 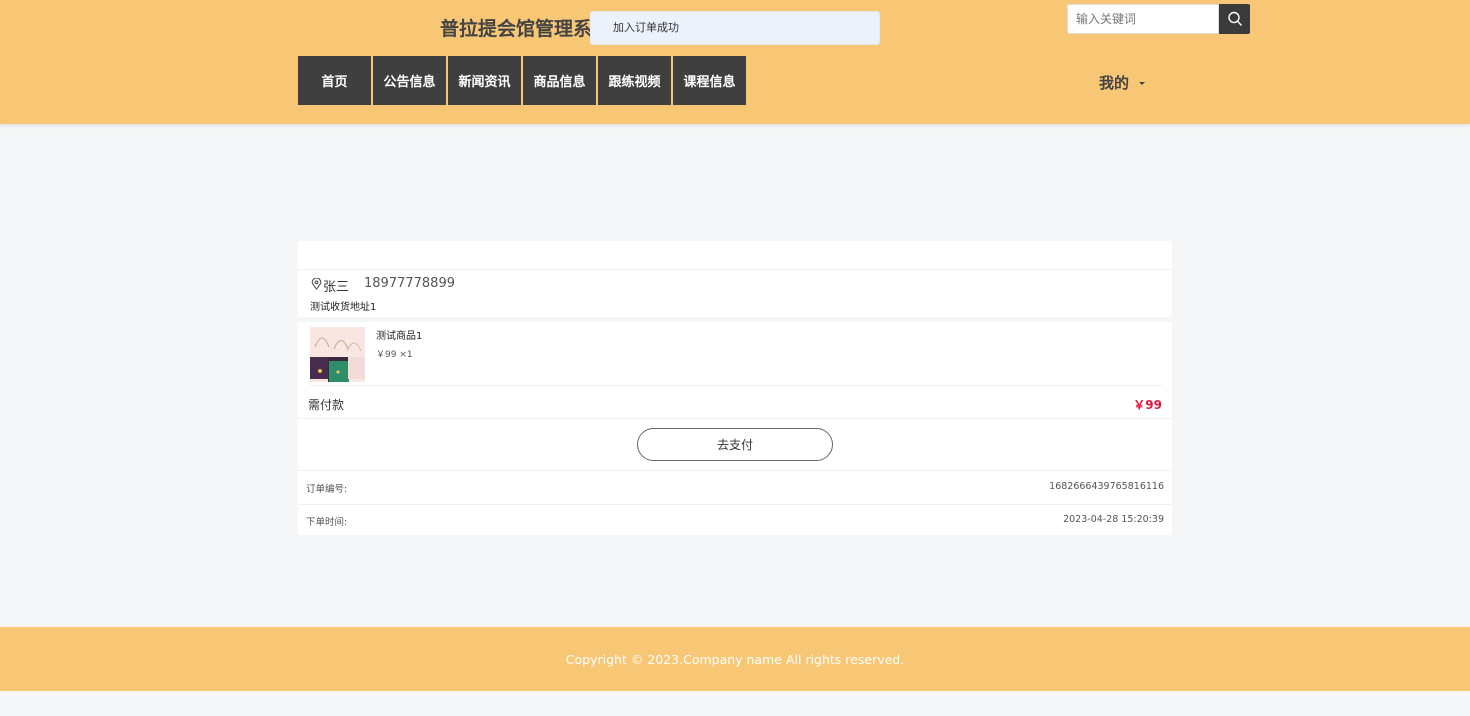 What do you see at coordinates (1113, 519) in the screenshot?
I see `order-time-value: 2023-04-28 15:20:39` at bounding box center [1113, 519].